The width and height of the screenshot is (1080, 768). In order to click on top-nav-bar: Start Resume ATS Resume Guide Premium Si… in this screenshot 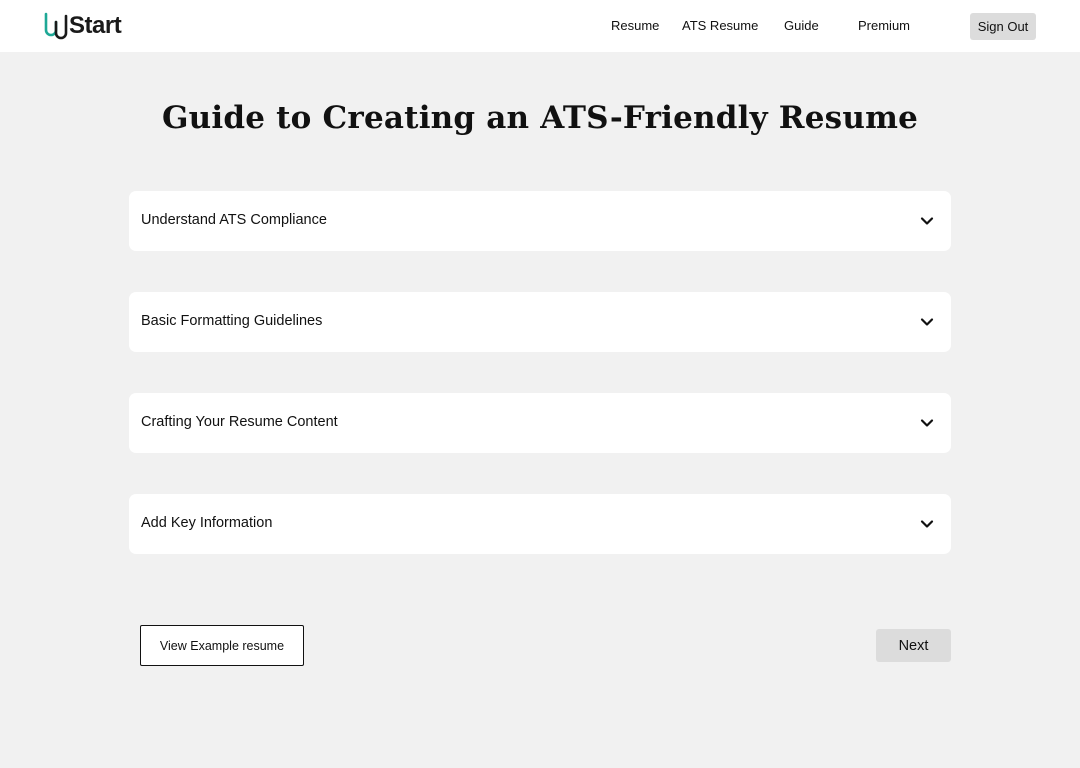, I will do `click(540, 26)`.